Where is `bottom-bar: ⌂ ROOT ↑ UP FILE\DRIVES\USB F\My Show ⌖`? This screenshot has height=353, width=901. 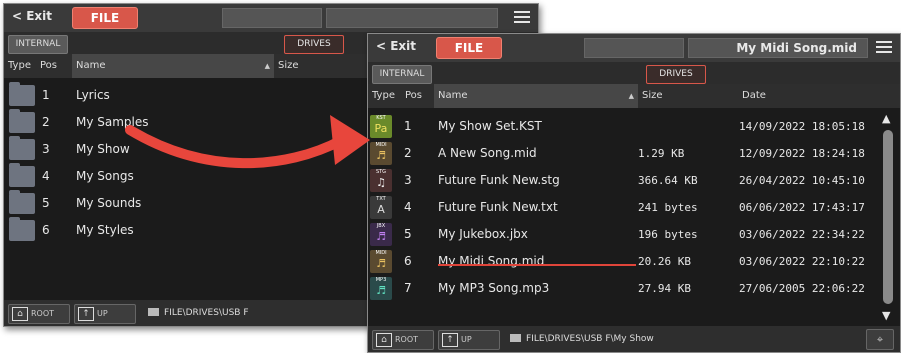 bottom-bar: ⌂ ROOT ↑ UP FILE\DRIVES\USB F\My Show ⌖ is located at coordinates (634, 339).